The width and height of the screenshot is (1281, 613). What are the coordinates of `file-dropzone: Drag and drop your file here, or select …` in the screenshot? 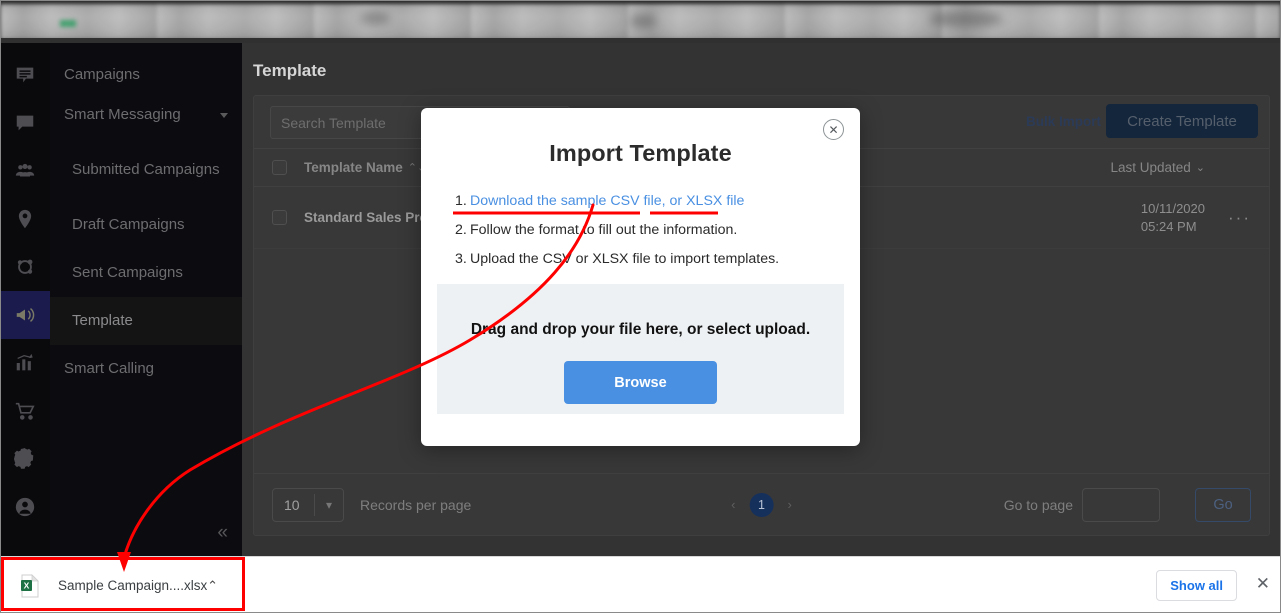 It's located at (640, 349).